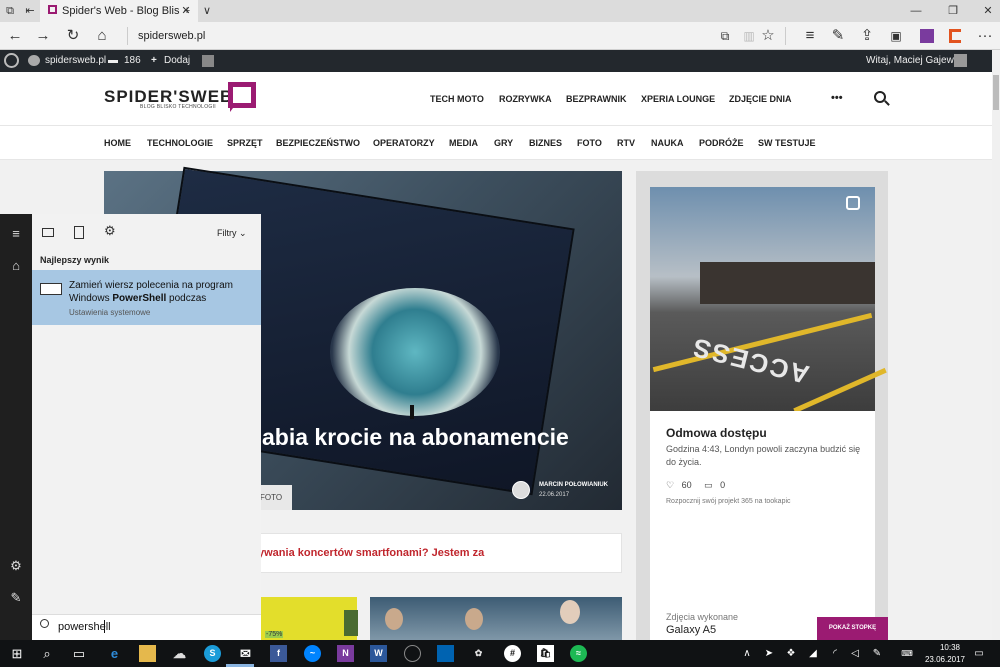 This screenshot has height=667, width=1000. Describe the element at coordinates (445, 653) in the screenshot. I see `store-app-icon` at that location.